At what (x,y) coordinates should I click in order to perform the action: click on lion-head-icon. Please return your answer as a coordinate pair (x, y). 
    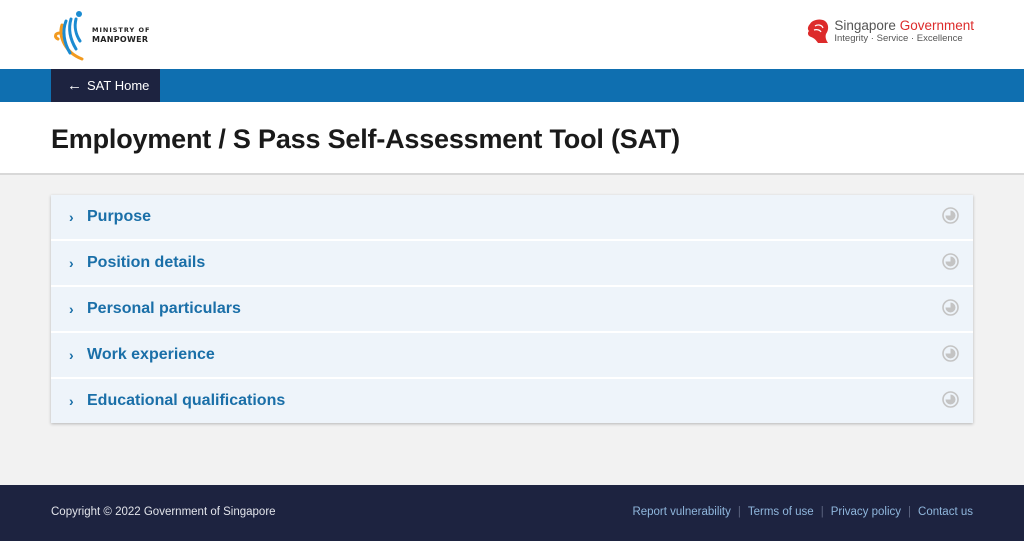
    Looking at the image, I should click on (818, 31).